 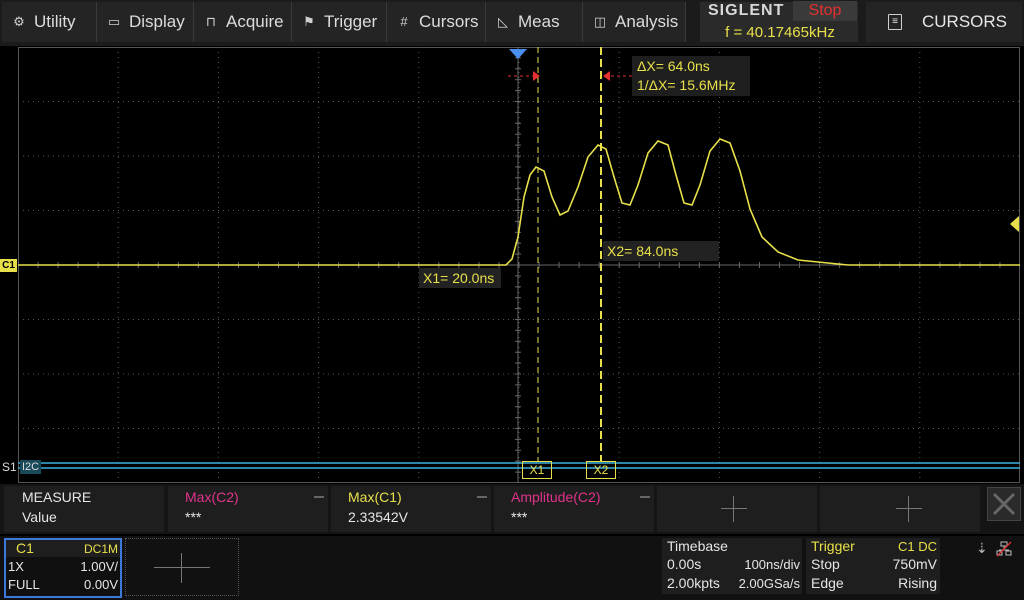 I want to click on measure-item: Max(C1) 2.33542V, so click(x=411, y=509).